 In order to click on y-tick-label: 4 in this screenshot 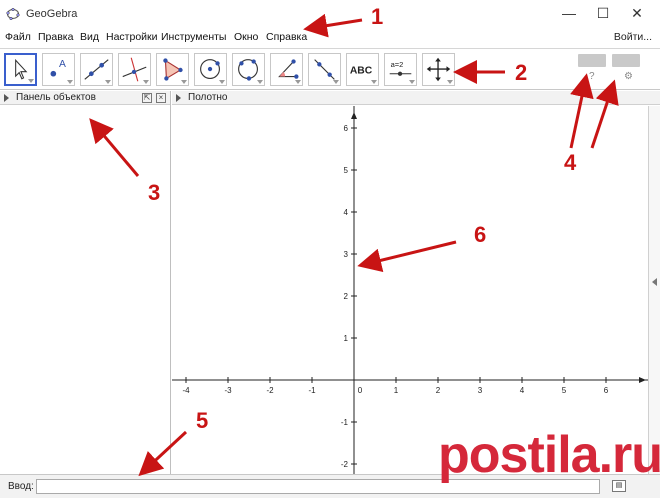, I will do `click(346, 212)`.